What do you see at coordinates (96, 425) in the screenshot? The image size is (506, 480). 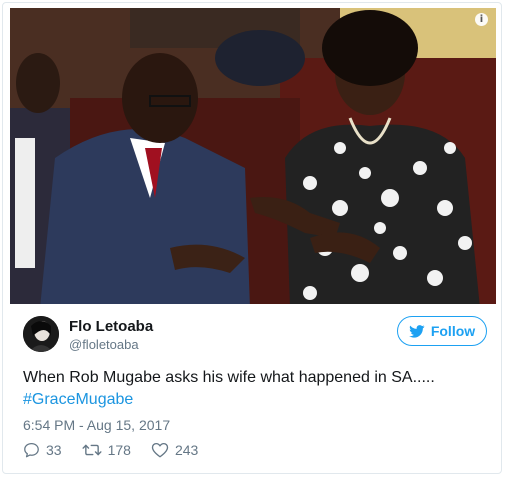 I see `tweet-timestamp: 6:54 PM - Aug 15, 2017` at bounding box center [96, 425].